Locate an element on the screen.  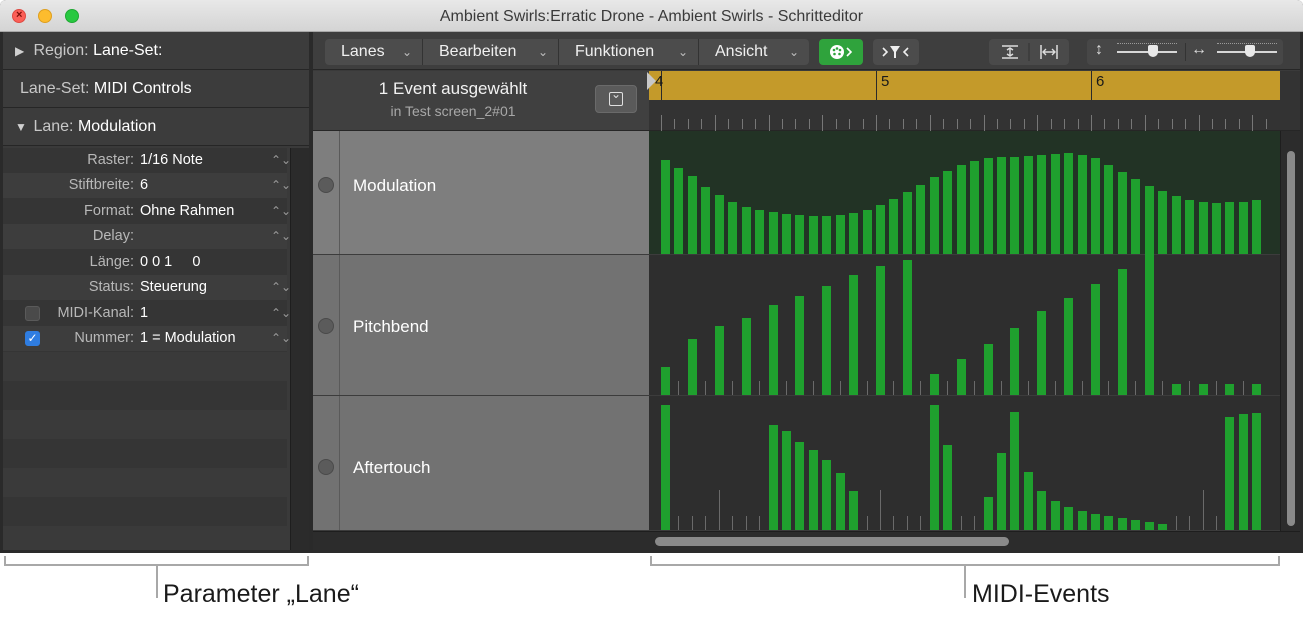
horizontal-scrollbar is located at coordinates (806, 540).